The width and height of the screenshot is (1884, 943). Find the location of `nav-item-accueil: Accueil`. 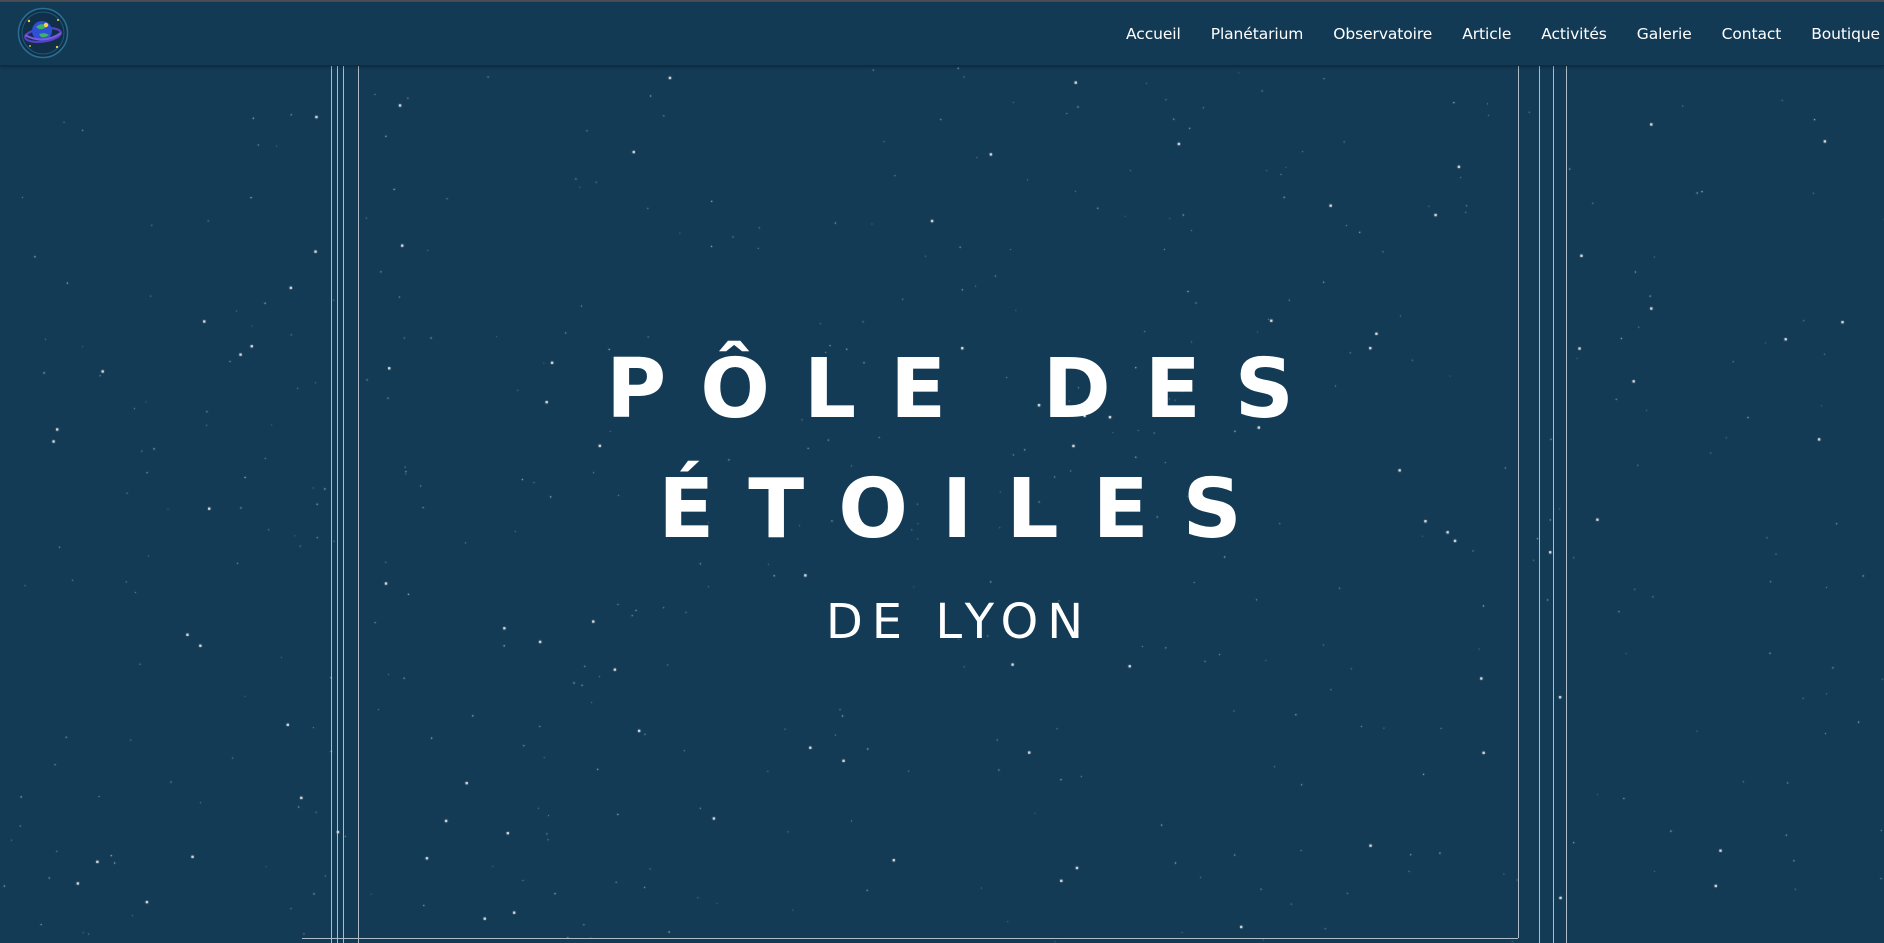

nav-item-accueil: Accueil is located at coordinates (1153, 34).